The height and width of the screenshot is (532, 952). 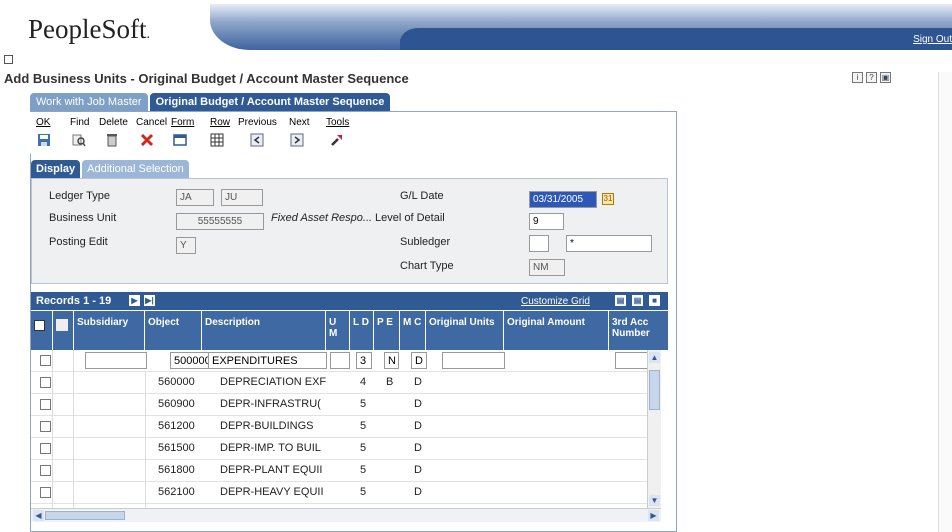 What do you see at coordinates (609, 243) in the screenshot?
I see `subledger-type-input: *` at bounding box center [609, 243].